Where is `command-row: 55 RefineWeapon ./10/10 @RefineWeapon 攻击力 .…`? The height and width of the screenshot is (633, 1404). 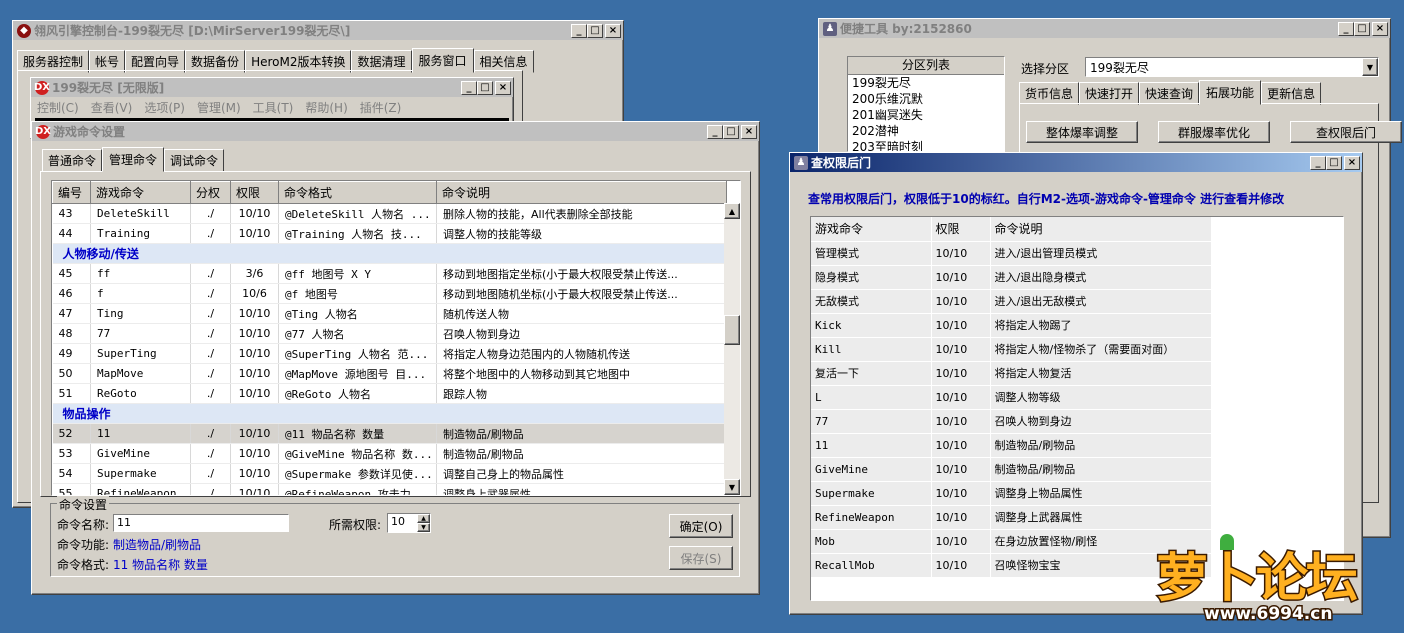 command-row: 55 RefineWeapon ./10/10 @RefineWeapon 攻击力 .… is located at coordinates (389, 489).